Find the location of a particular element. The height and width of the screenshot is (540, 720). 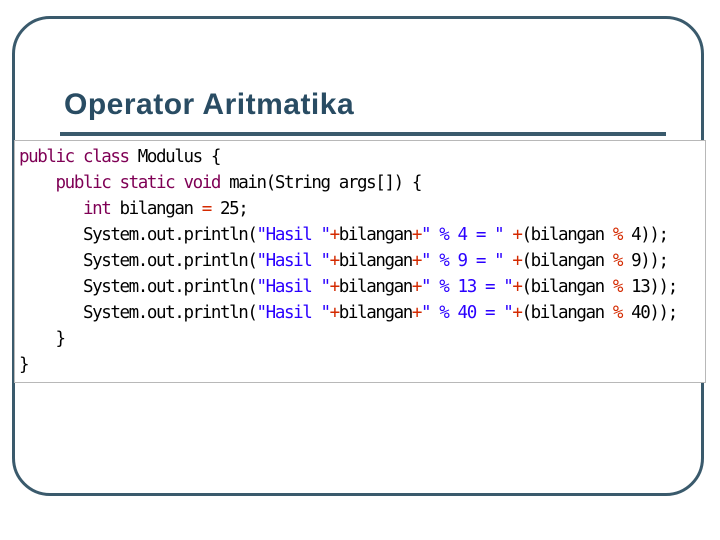

string-literal: " % 4 = " is located at coordinates (467, 235).